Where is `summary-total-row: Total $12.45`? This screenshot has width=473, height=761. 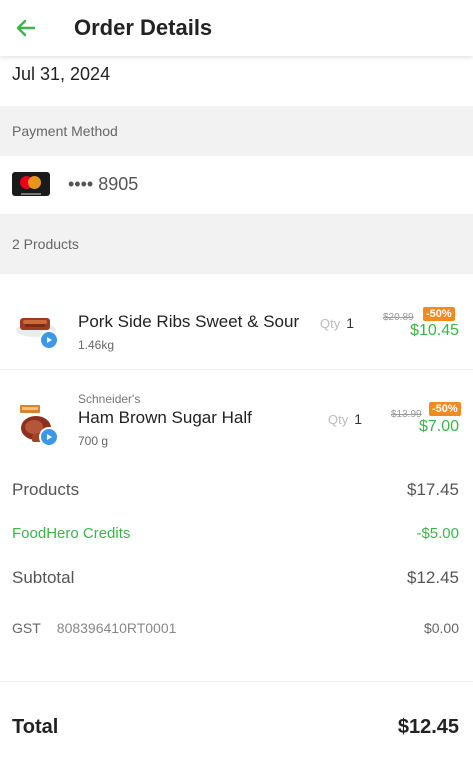
summary-total-row: Total $12.45 is located at coordinates (235, 727).